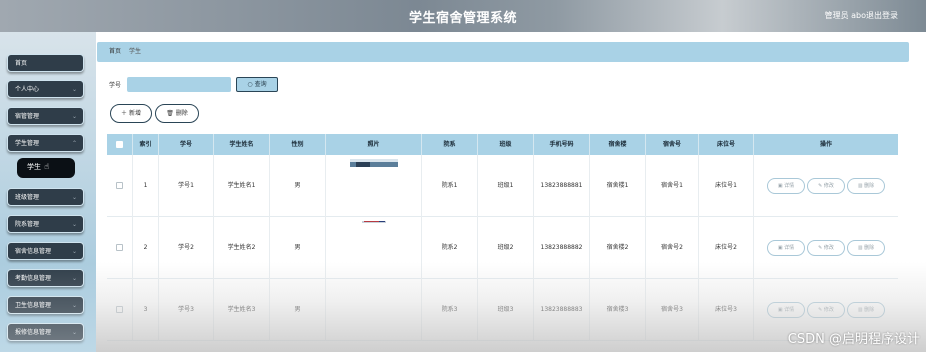  I want to click on cell-department: 院系3, so click(450, 310).